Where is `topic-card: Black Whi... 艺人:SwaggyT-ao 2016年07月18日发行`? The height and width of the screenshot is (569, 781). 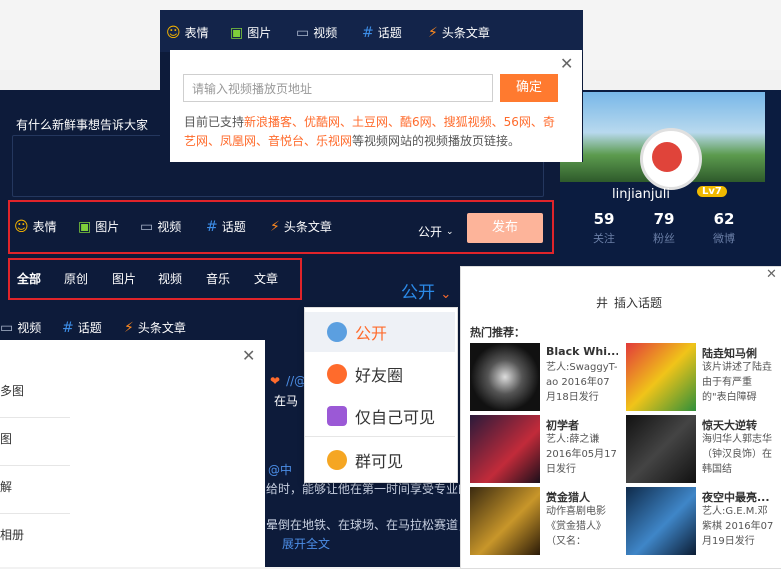 topic-card: Black Whi... 艺人:SwaggyT-ao 2016年07月18日发行 is located at coordinates (545, 377).